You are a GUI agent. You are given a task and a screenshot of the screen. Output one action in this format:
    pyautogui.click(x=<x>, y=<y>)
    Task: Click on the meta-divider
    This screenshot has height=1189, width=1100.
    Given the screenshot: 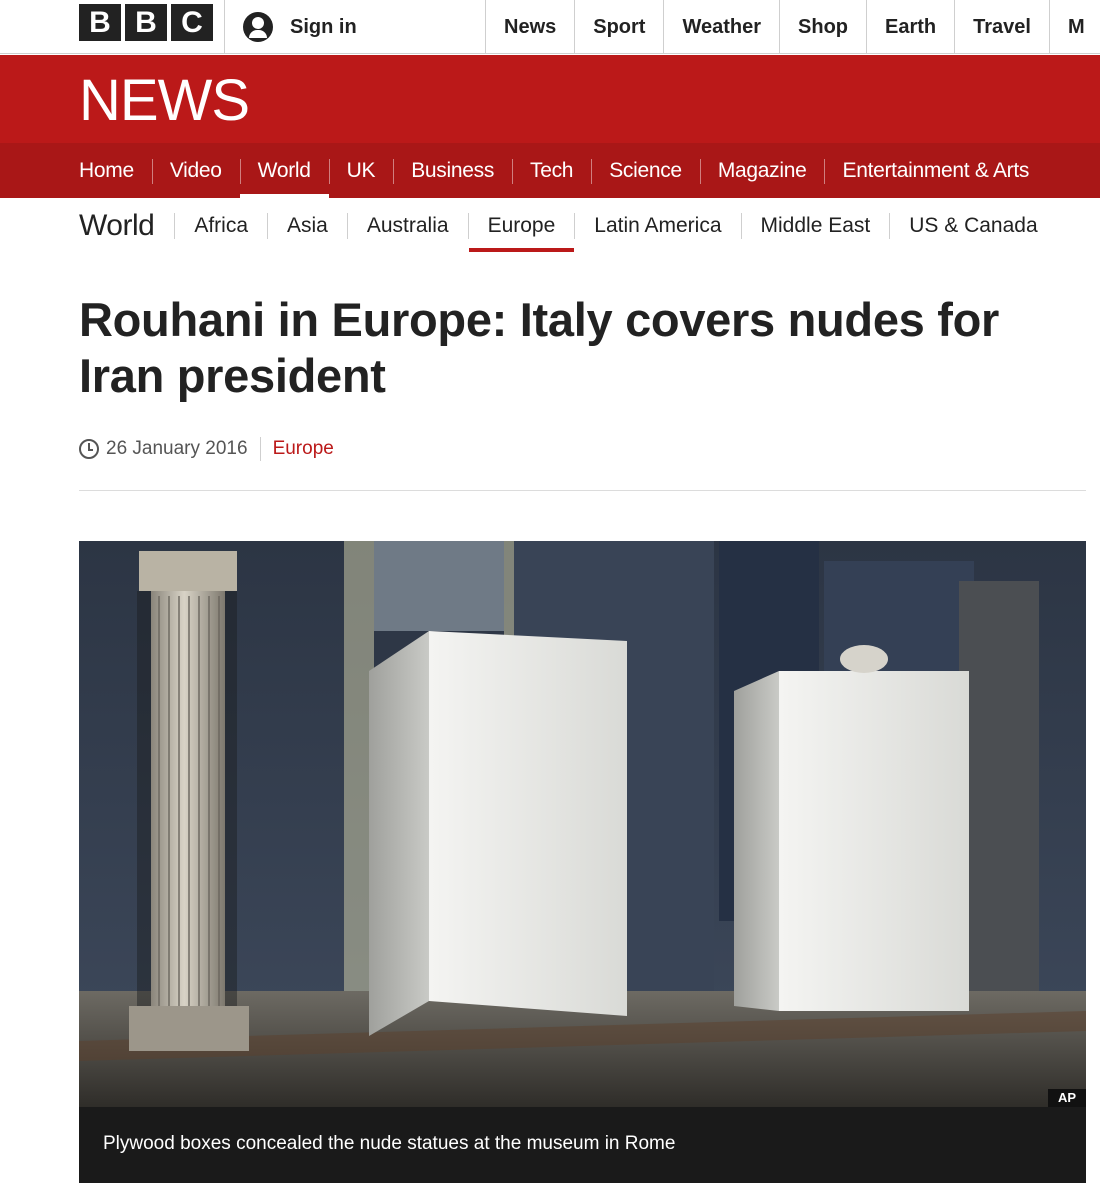 What is the action you would take?
    pyautogui.click(x=260, y=449)
    